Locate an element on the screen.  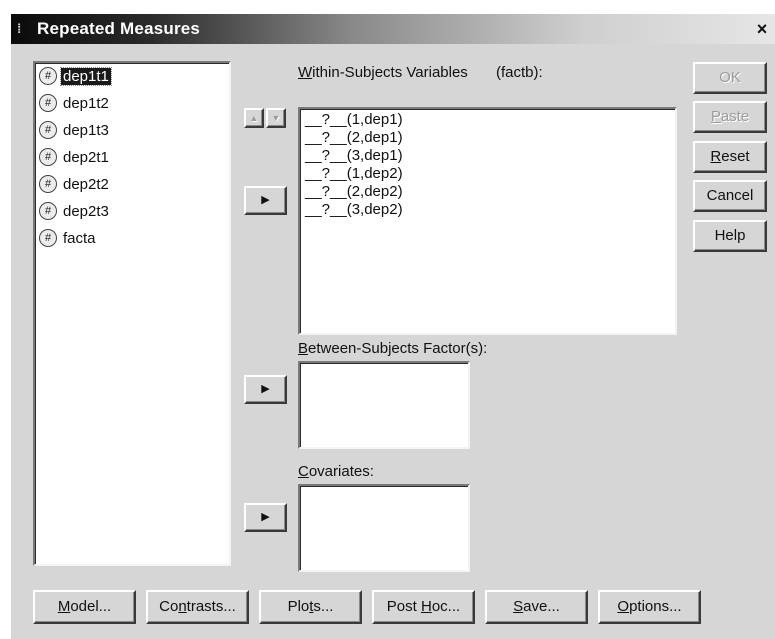
between-subjects-label: Between-Subjects Factor(s): is located at coordinates (393, 348).